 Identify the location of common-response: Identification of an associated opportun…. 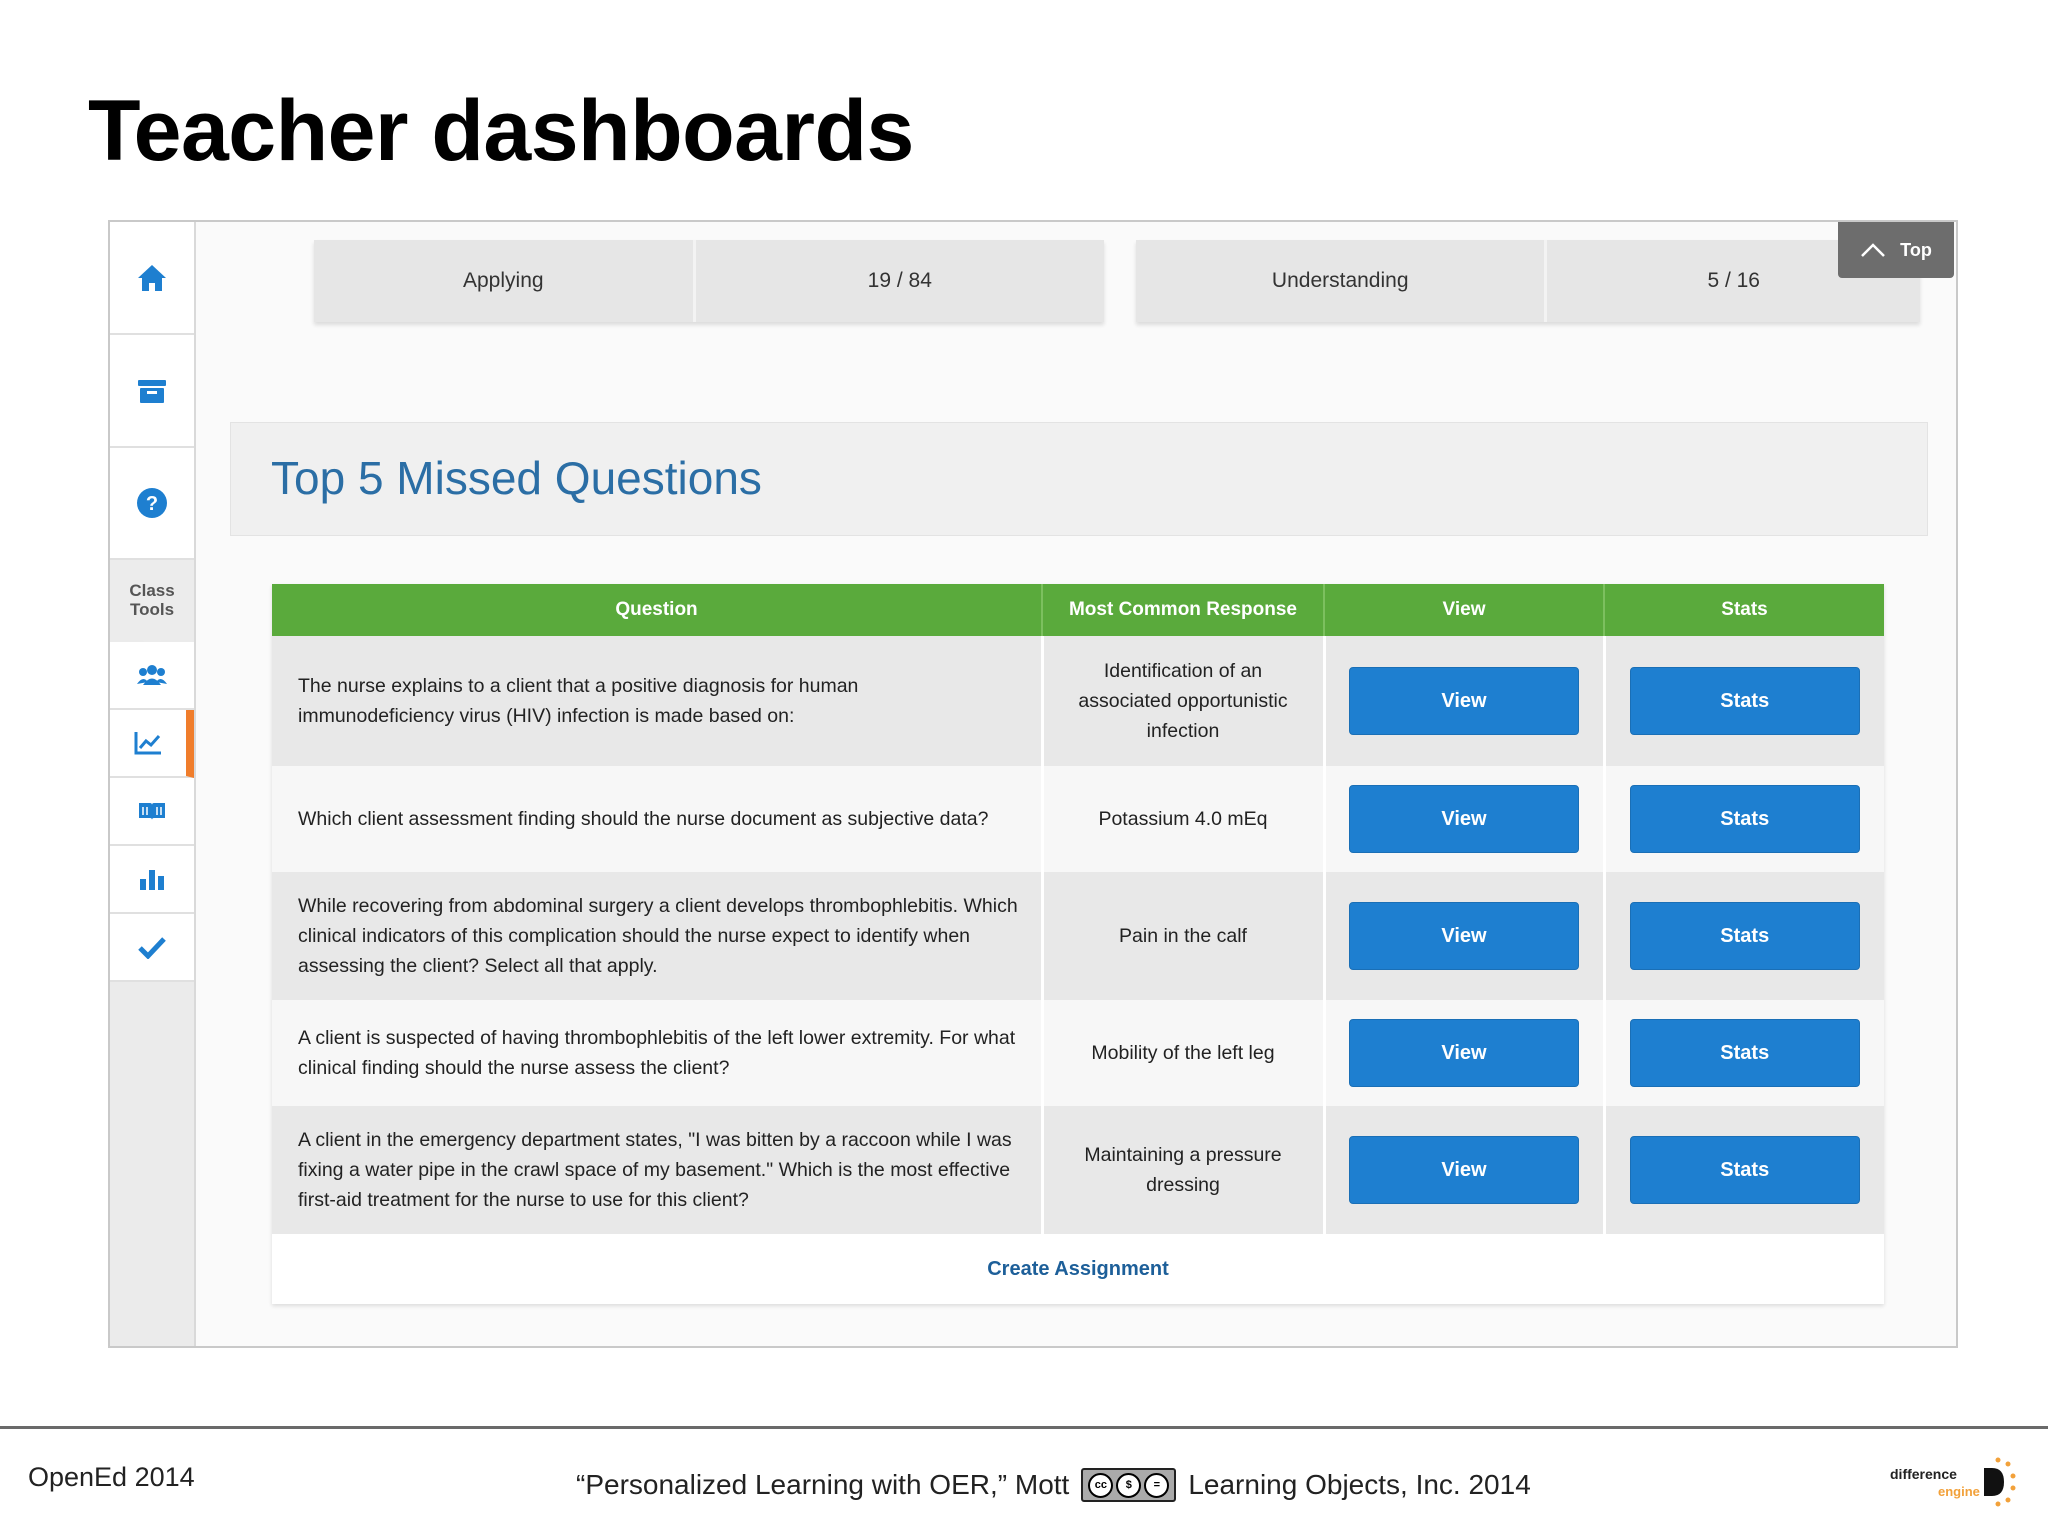
(1184, 701).